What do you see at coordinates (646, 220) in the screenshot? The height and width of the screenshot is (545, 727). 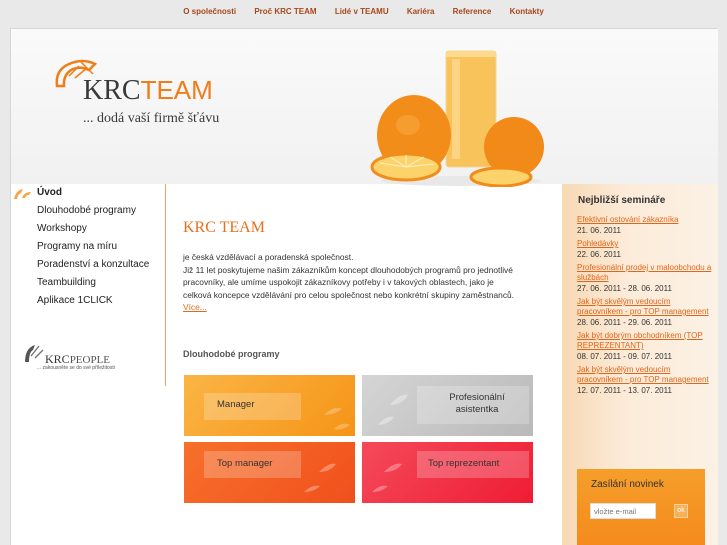 I see `seminar-link: Efektivní ostování zákazníka` at bounding box center [646, 220].